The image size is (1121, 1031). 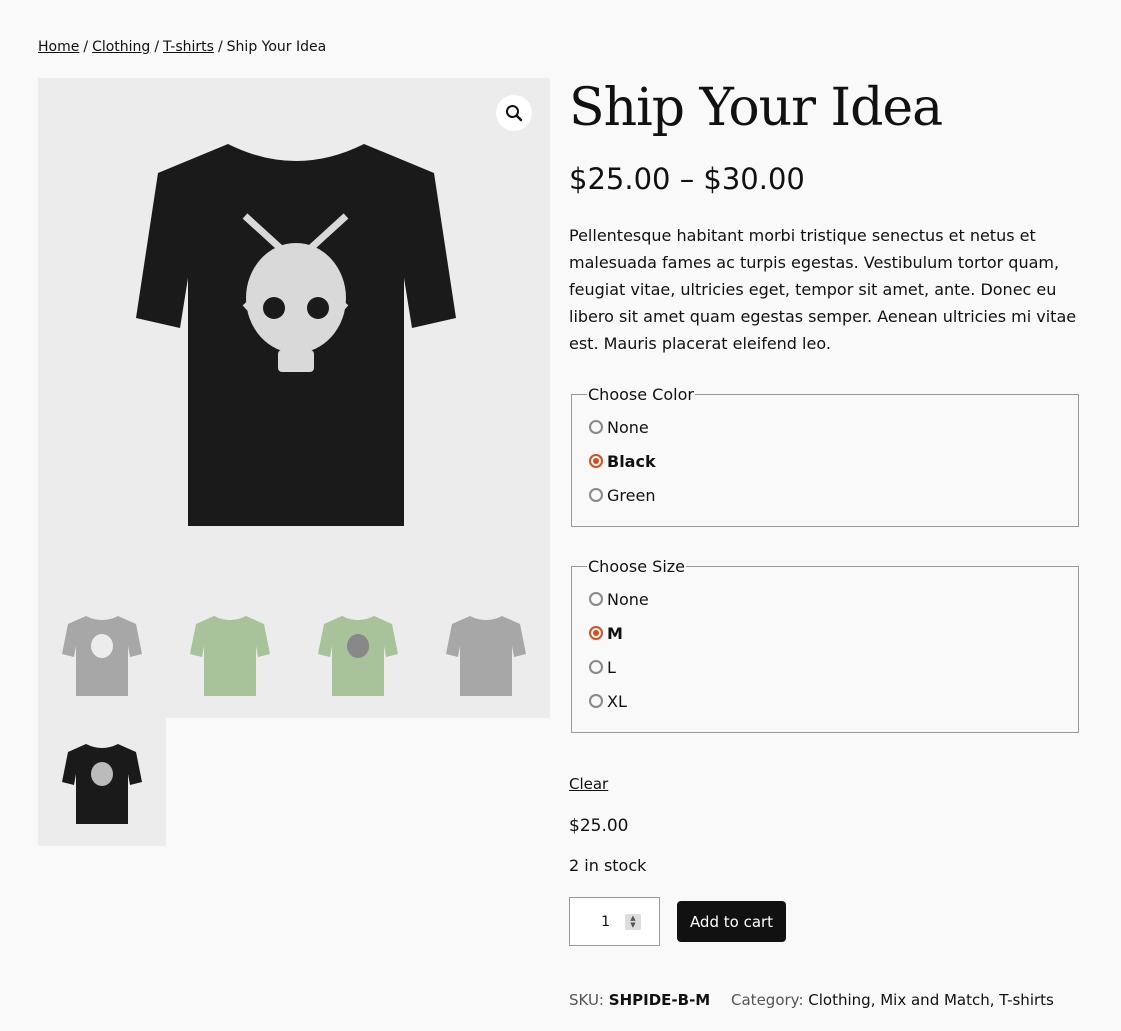 I want to click on clear-link: Clear, so click(x=588, y=784).